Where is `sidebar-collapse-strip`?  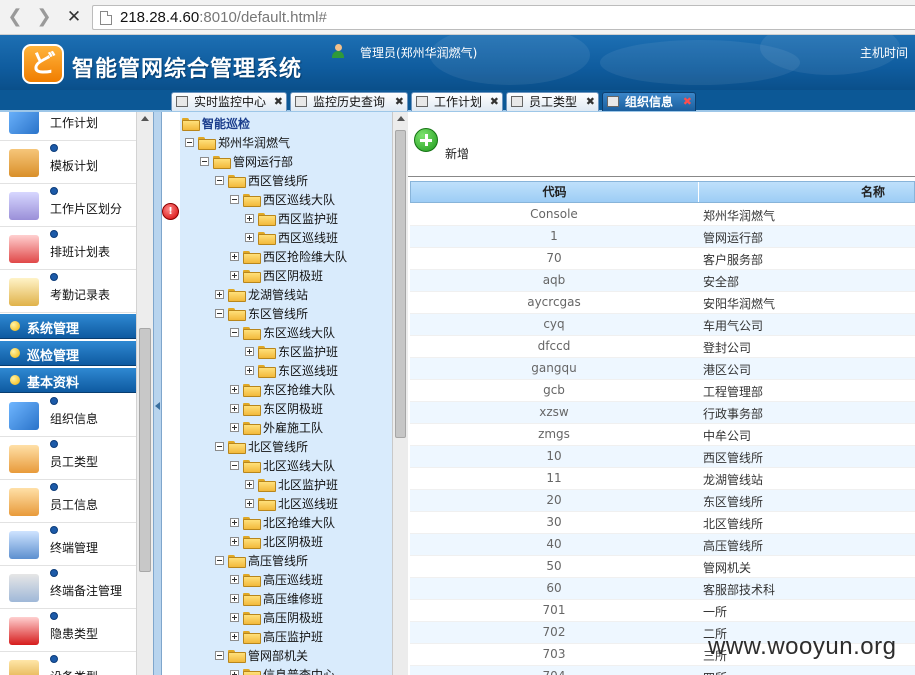
sidebar-collapse-strip is located at coordinates (157, 393).